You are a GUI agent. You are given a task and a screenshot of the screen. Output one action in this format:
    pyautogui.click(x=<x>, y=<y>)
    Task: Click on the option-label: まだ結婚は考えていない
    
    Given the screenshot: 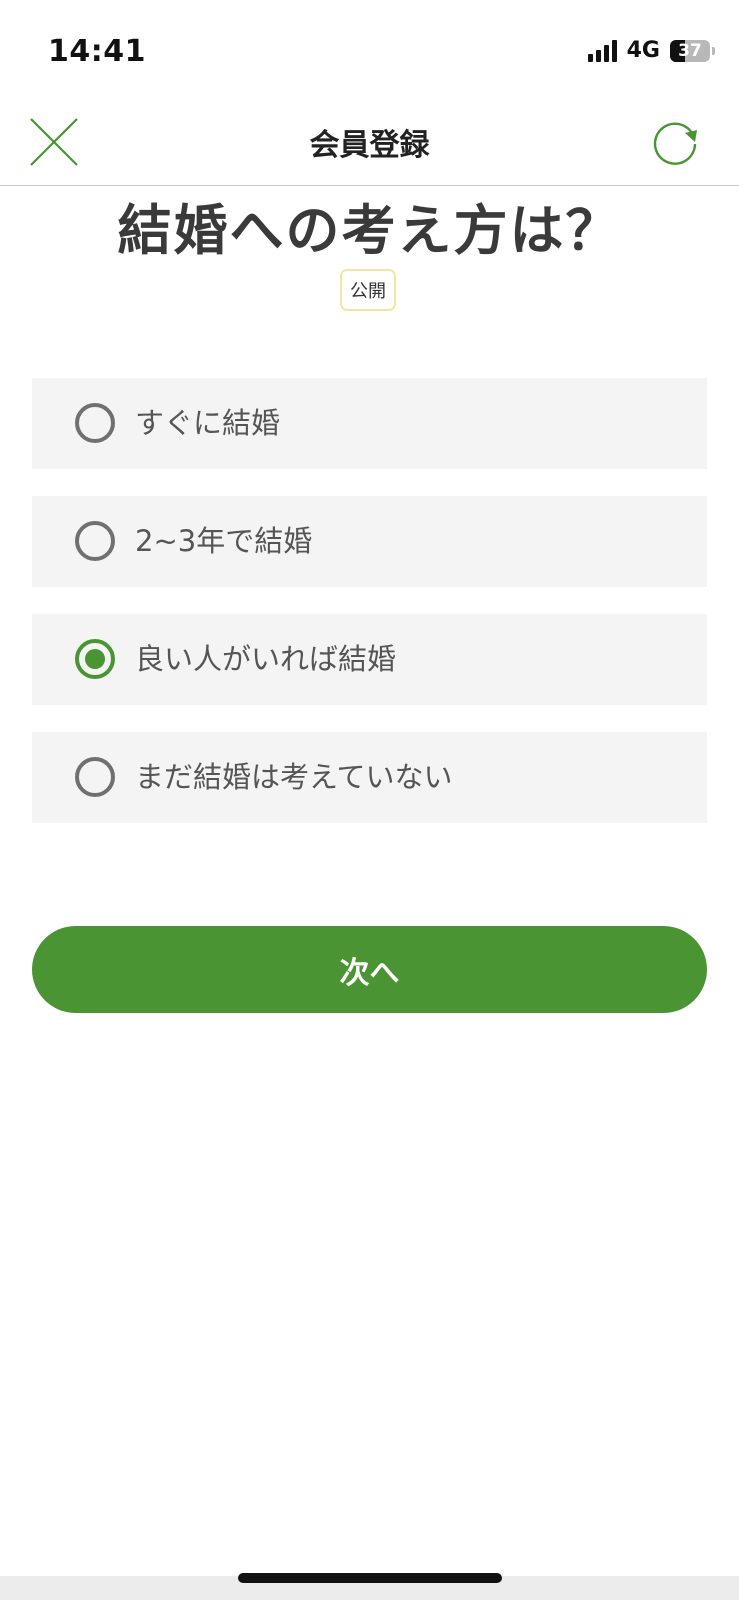 What is the action you would take?
    pyautogui.click(x=294, y=777)
    